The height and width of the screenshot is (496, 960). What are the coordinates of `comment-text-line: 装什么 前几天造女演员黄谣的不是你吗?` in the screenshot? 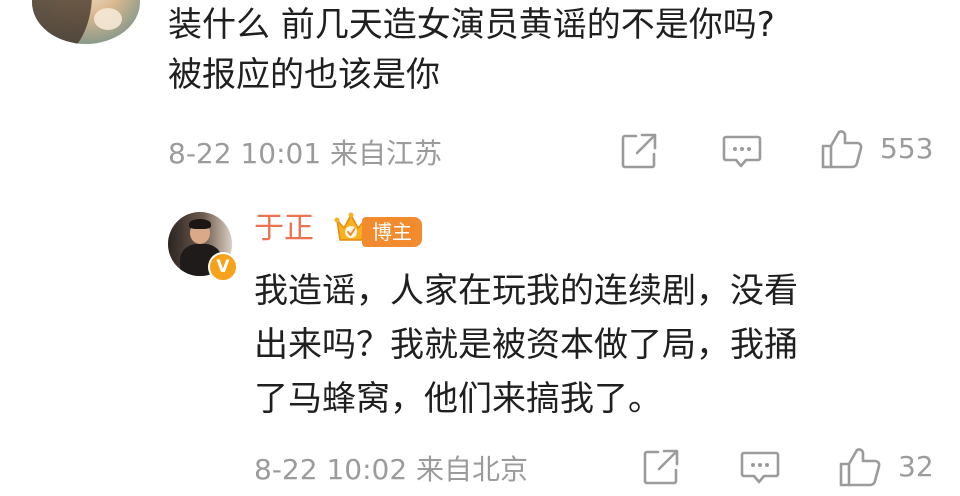 It's located at (471, 25).